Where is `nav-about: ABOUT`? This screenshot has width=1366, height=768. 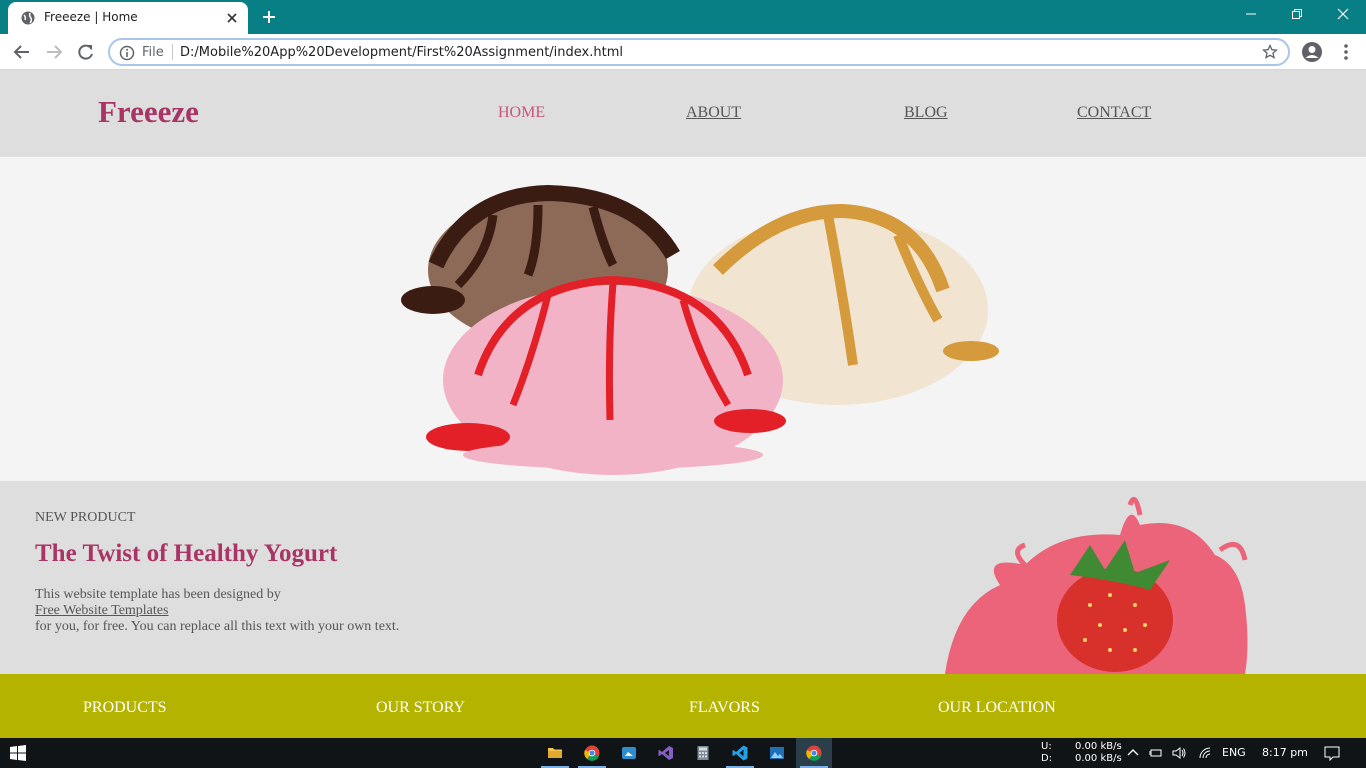
nav-about: ABOUT is located at coordinates (713, 113).